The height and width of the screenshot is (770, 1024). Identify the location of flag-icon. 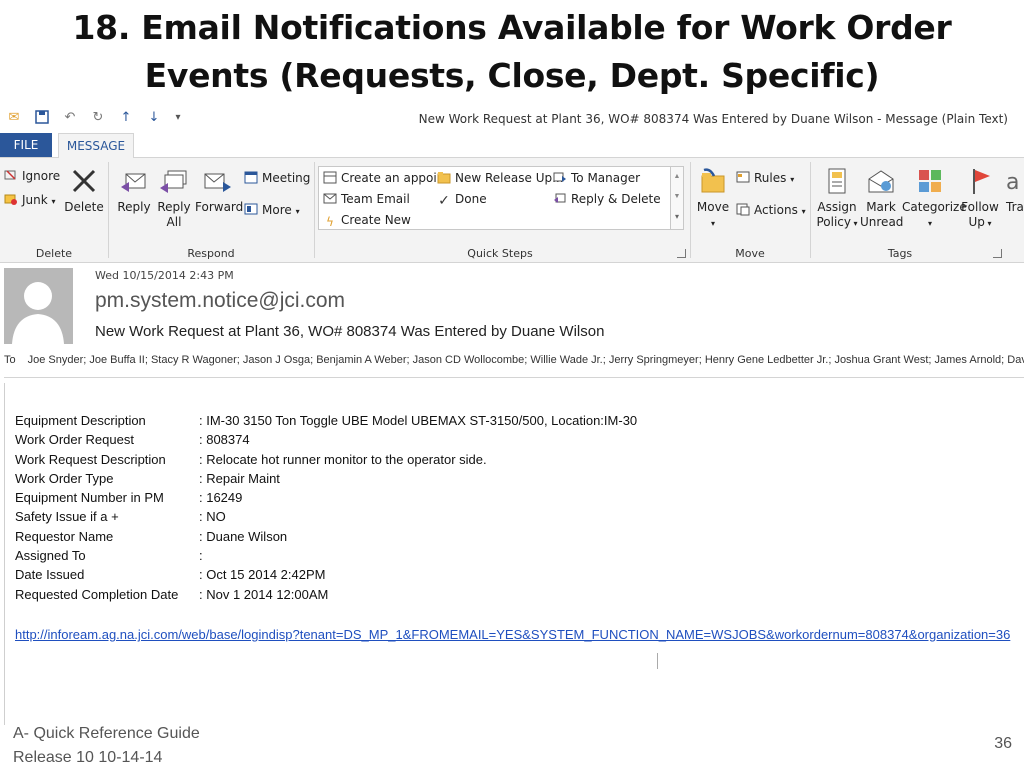
(981, 181).